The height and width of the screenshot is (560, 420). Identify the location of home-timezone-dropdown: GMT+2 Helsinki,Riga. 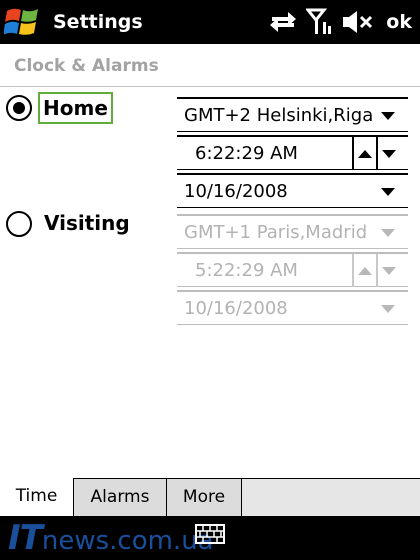
(292, 114).